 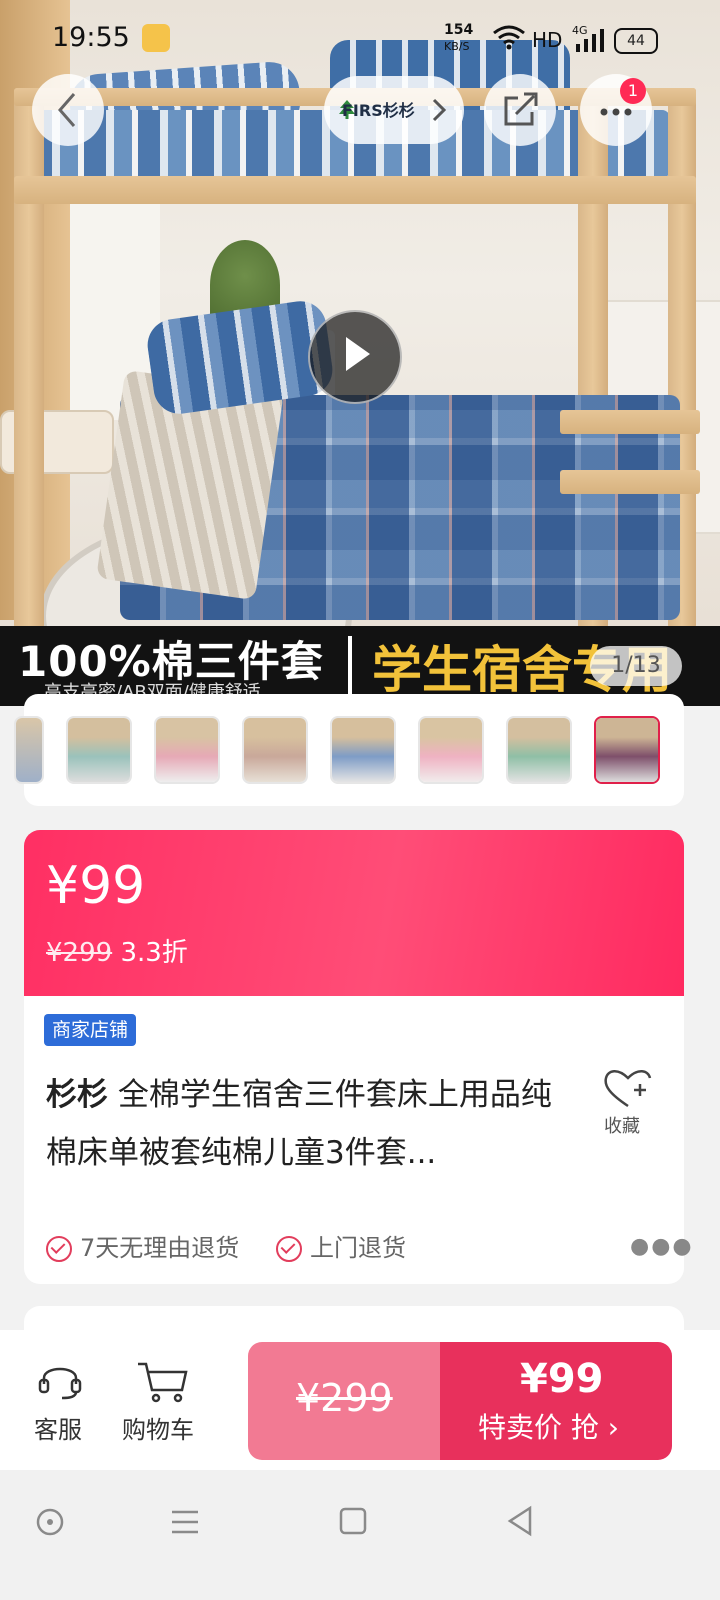 What do you see at coordinates (96, 886) in the screenshot?
I see `current-price: ¥99` at bounding box center [96, 886].